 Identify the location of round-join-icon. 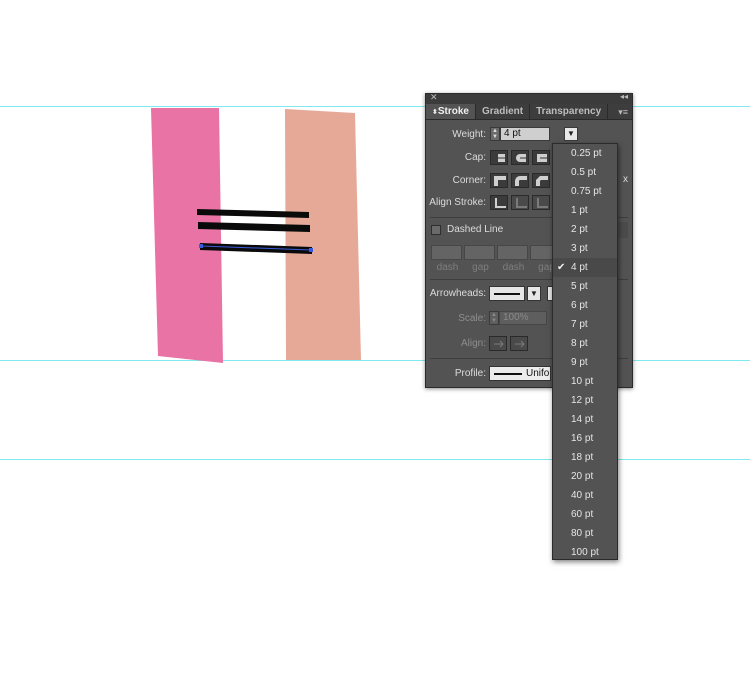
(521, 181).